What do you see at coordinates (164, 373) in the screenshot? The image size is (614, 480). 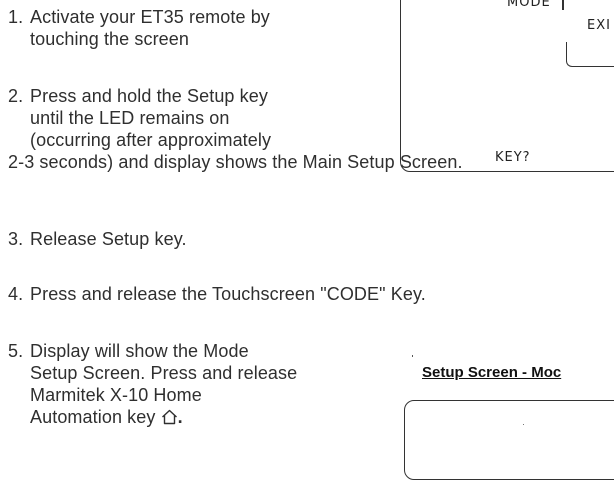 I see `step-text-line: Setup Screen. Press and release` at bounding box center [164, 373].